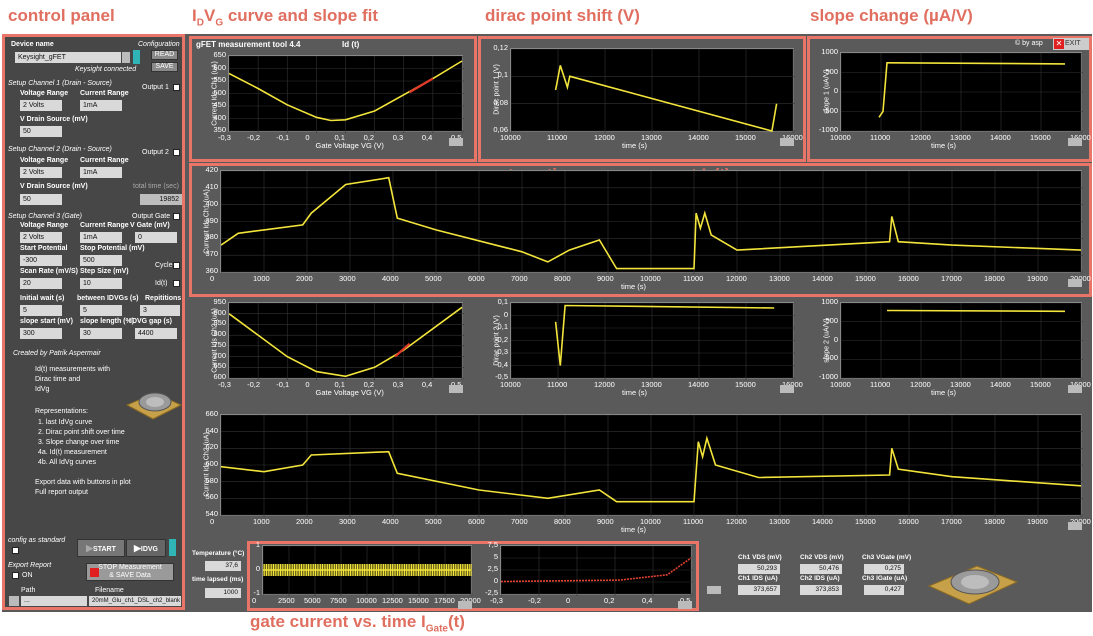  I want to click on header-control-panel: control panel, so click(61, 15).